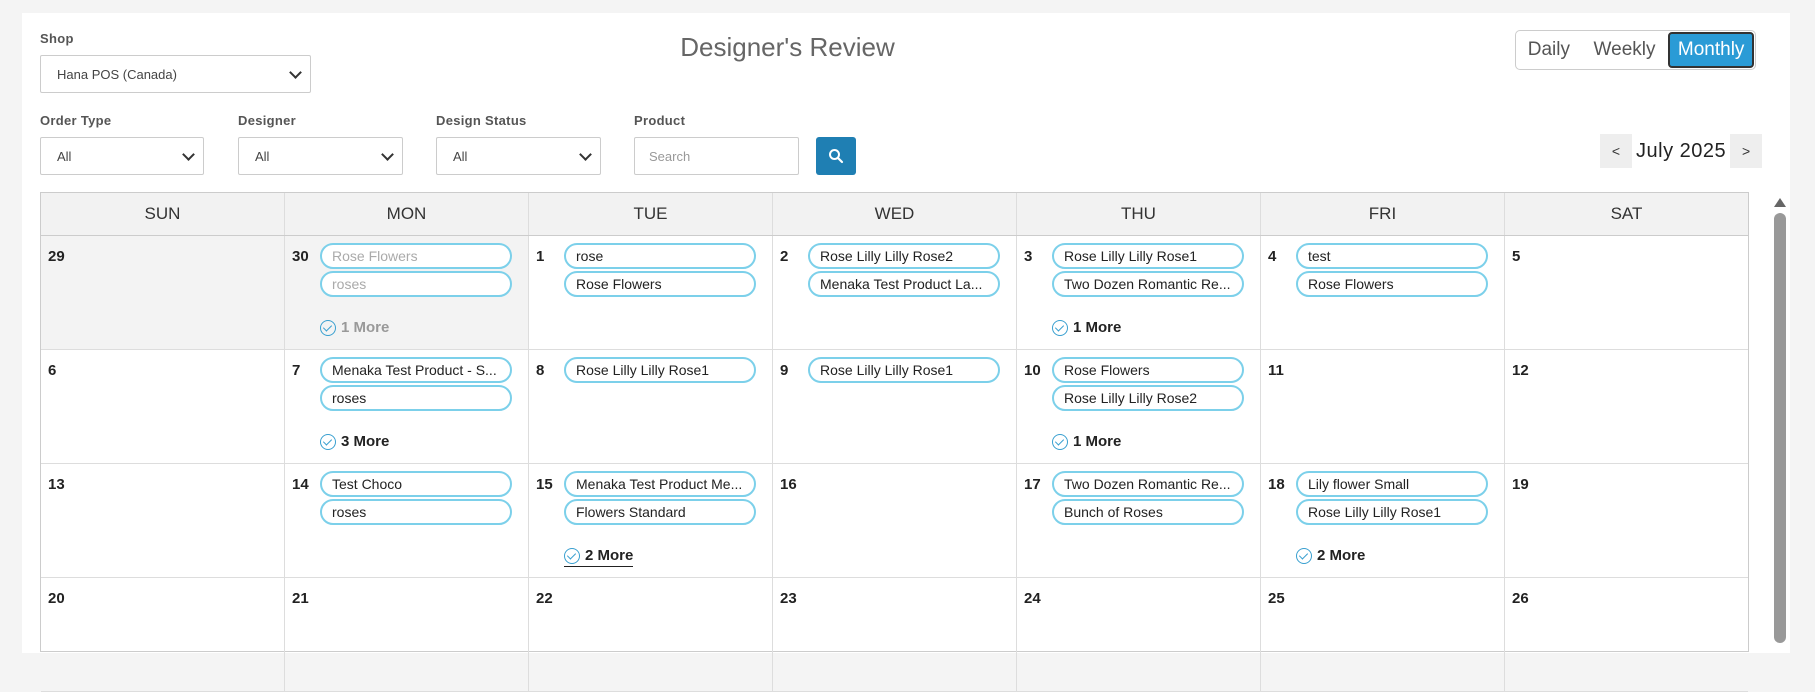  Describe the element at coordinates (162, 634) in the screenshot. I see `calendar-day-cell: 20` at that location.